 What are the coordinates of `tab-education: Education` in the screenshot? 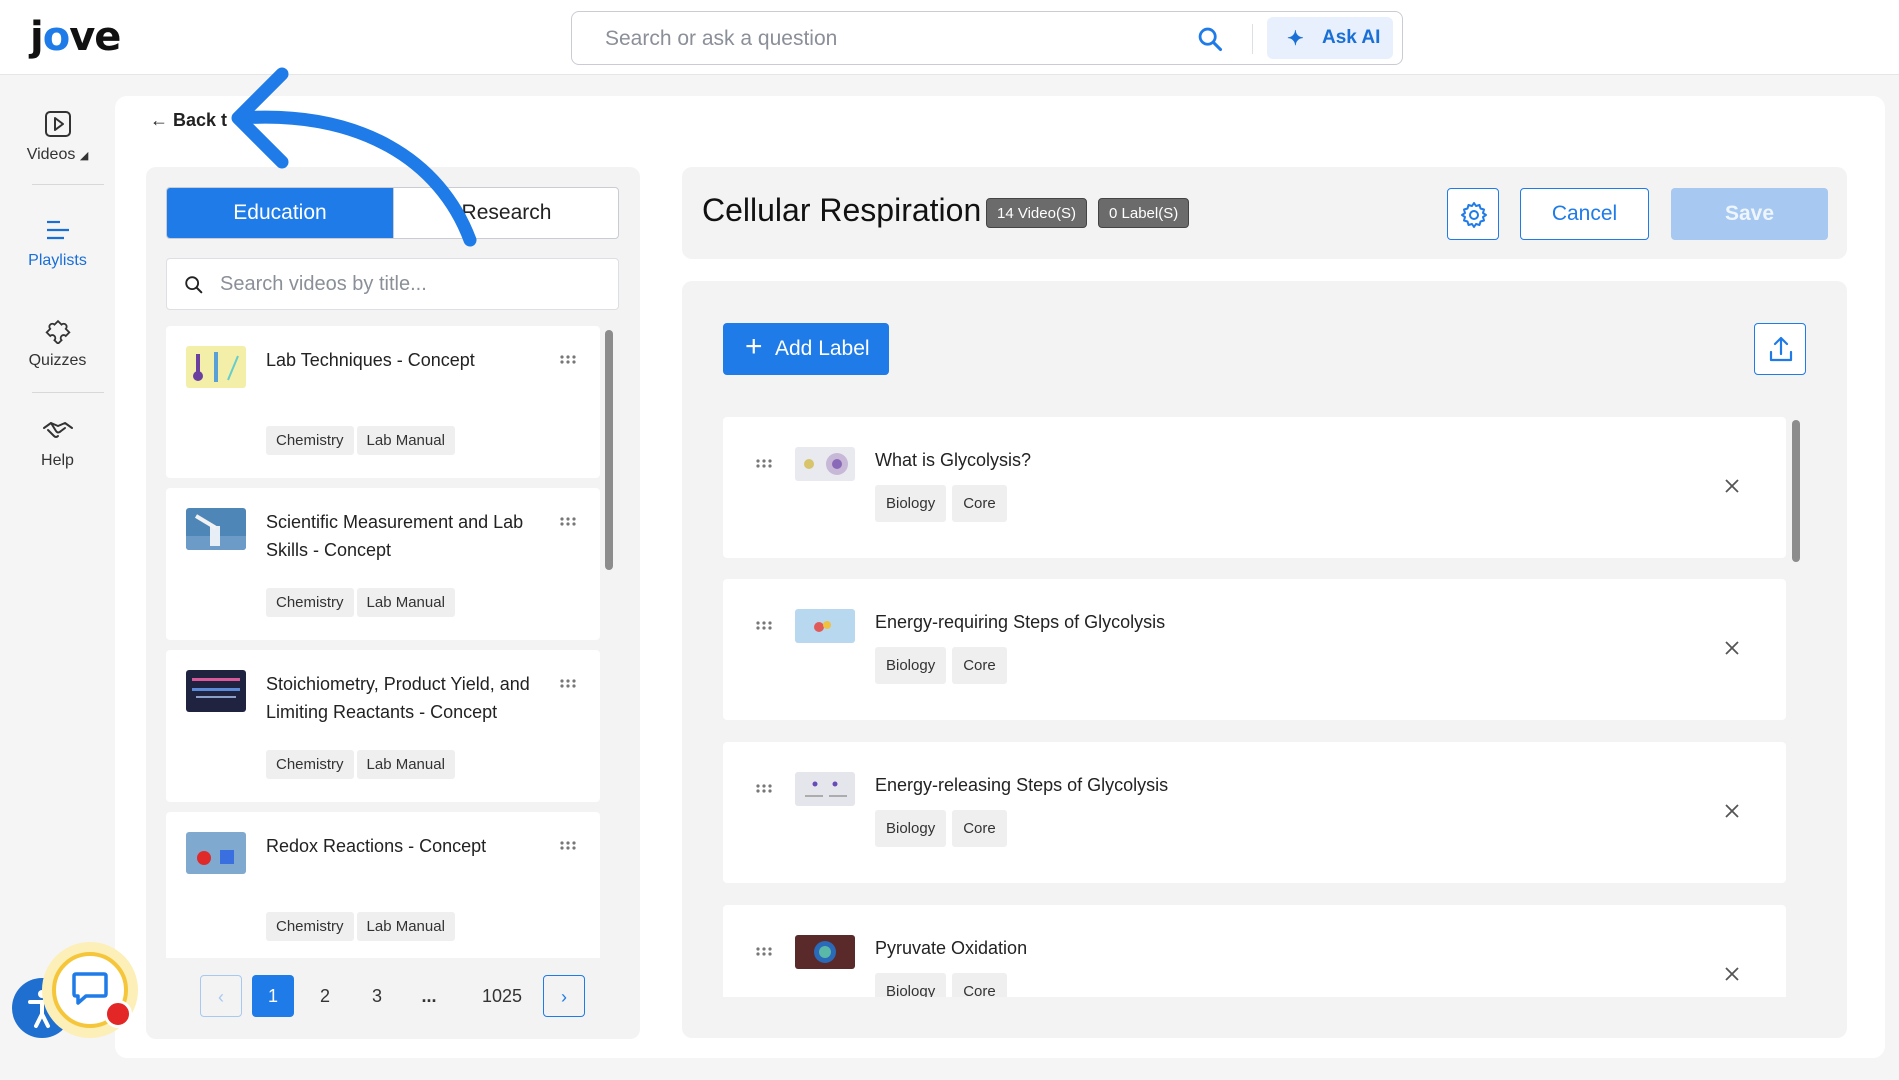 It's located at (280, 213).